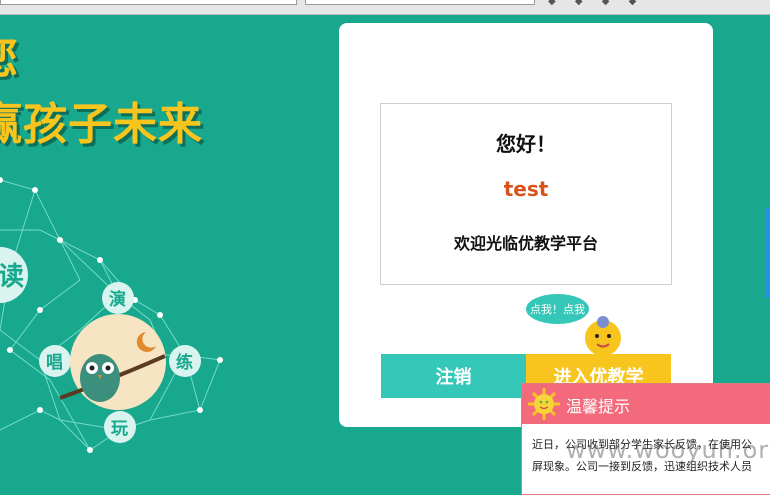 The image size is (770, 495). Describe the element at coordinates (603, 336) in the screenshot. I see `mascot-icon` at that location.